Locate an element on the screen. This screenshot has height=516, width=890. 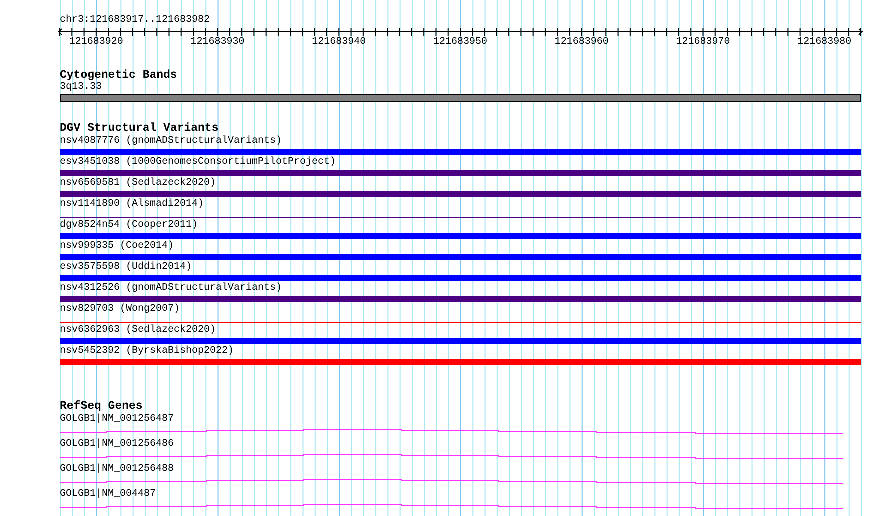
variant-label: nsv4087776 (gnomADStructuralVariants) is located at coordinates (171, 142).